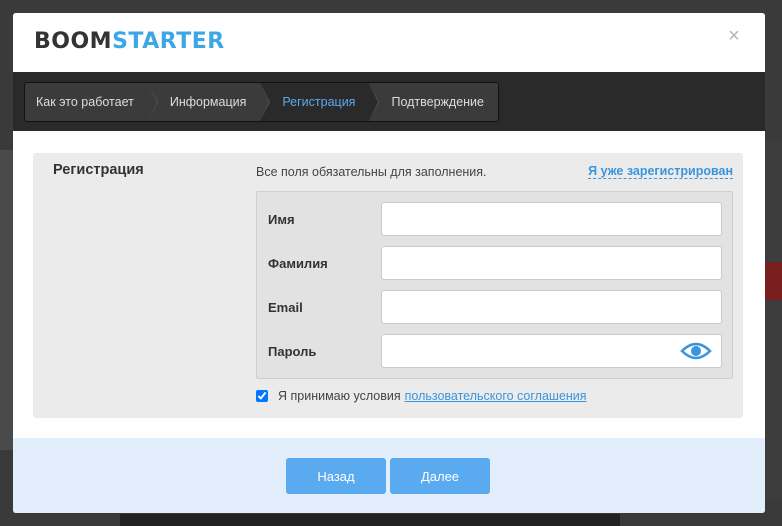 The width and height of the screenshot is (782, 526). I want to click on required-note: Все поля обязательны для заполнения., so click(371, 172).